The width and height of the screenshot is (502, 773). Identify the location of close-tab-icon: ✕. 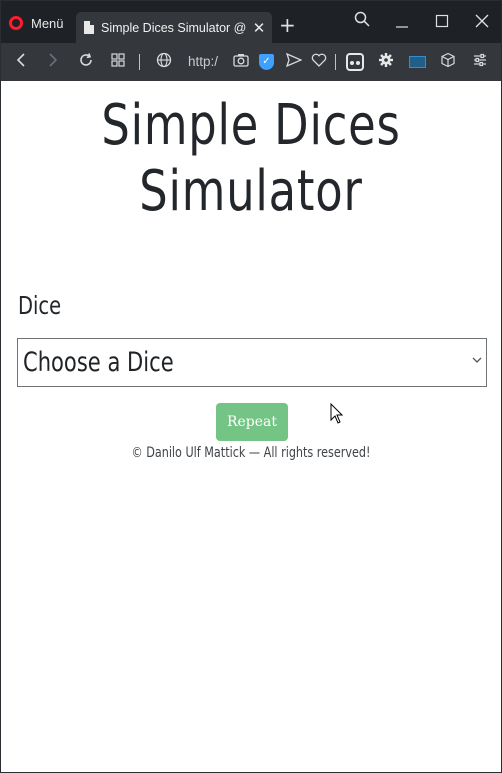
(259, 28).